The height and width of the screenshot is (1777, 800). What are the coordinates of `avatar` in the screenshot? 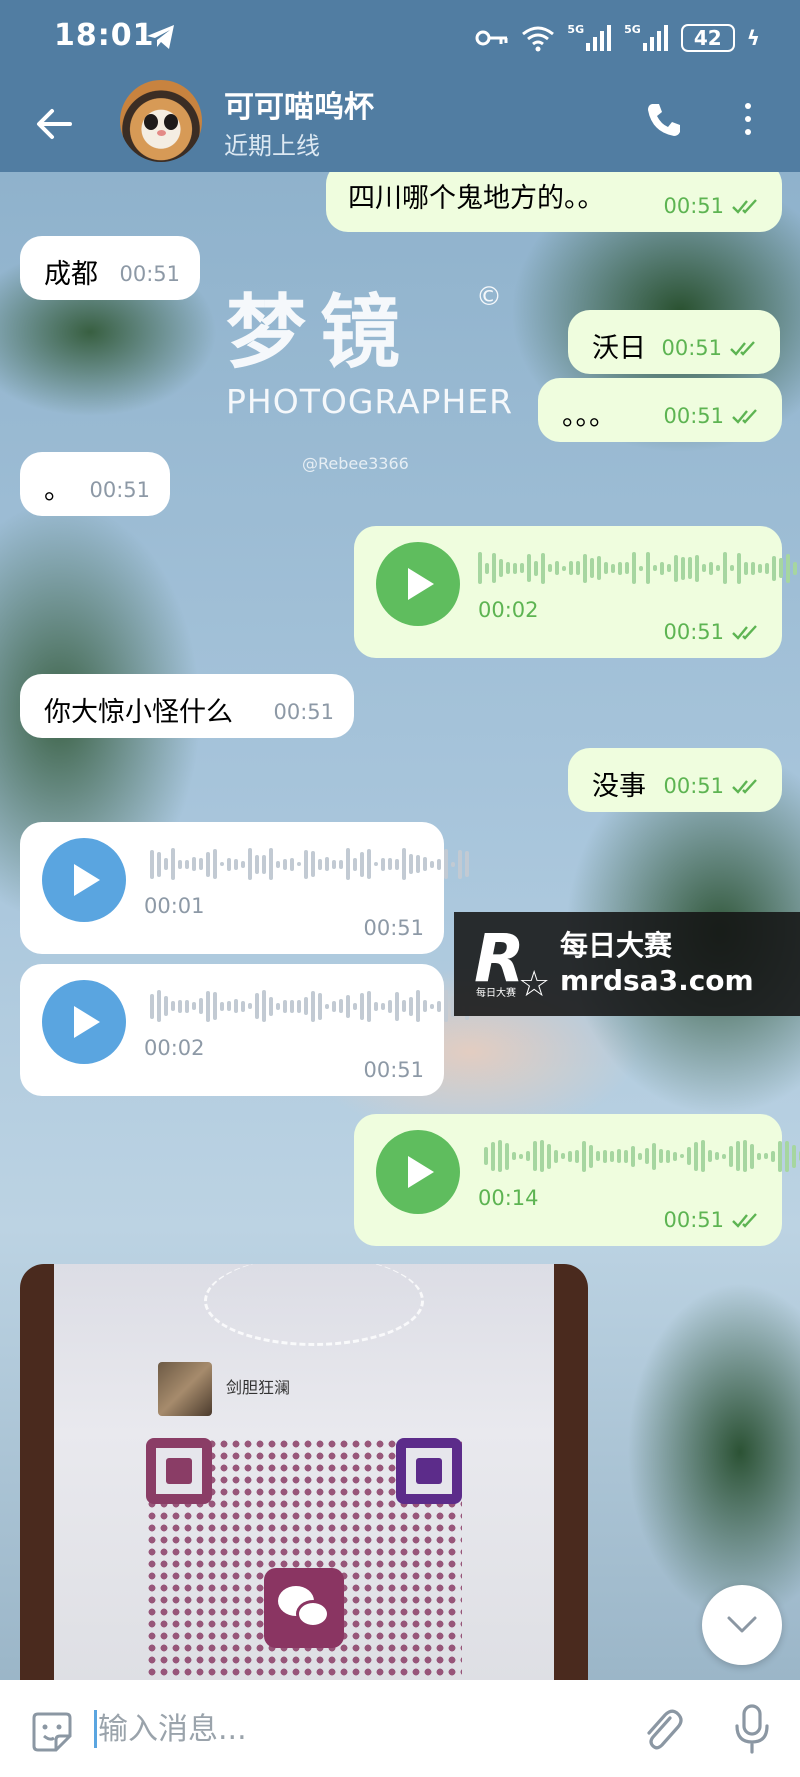 It's located at (161, 121).